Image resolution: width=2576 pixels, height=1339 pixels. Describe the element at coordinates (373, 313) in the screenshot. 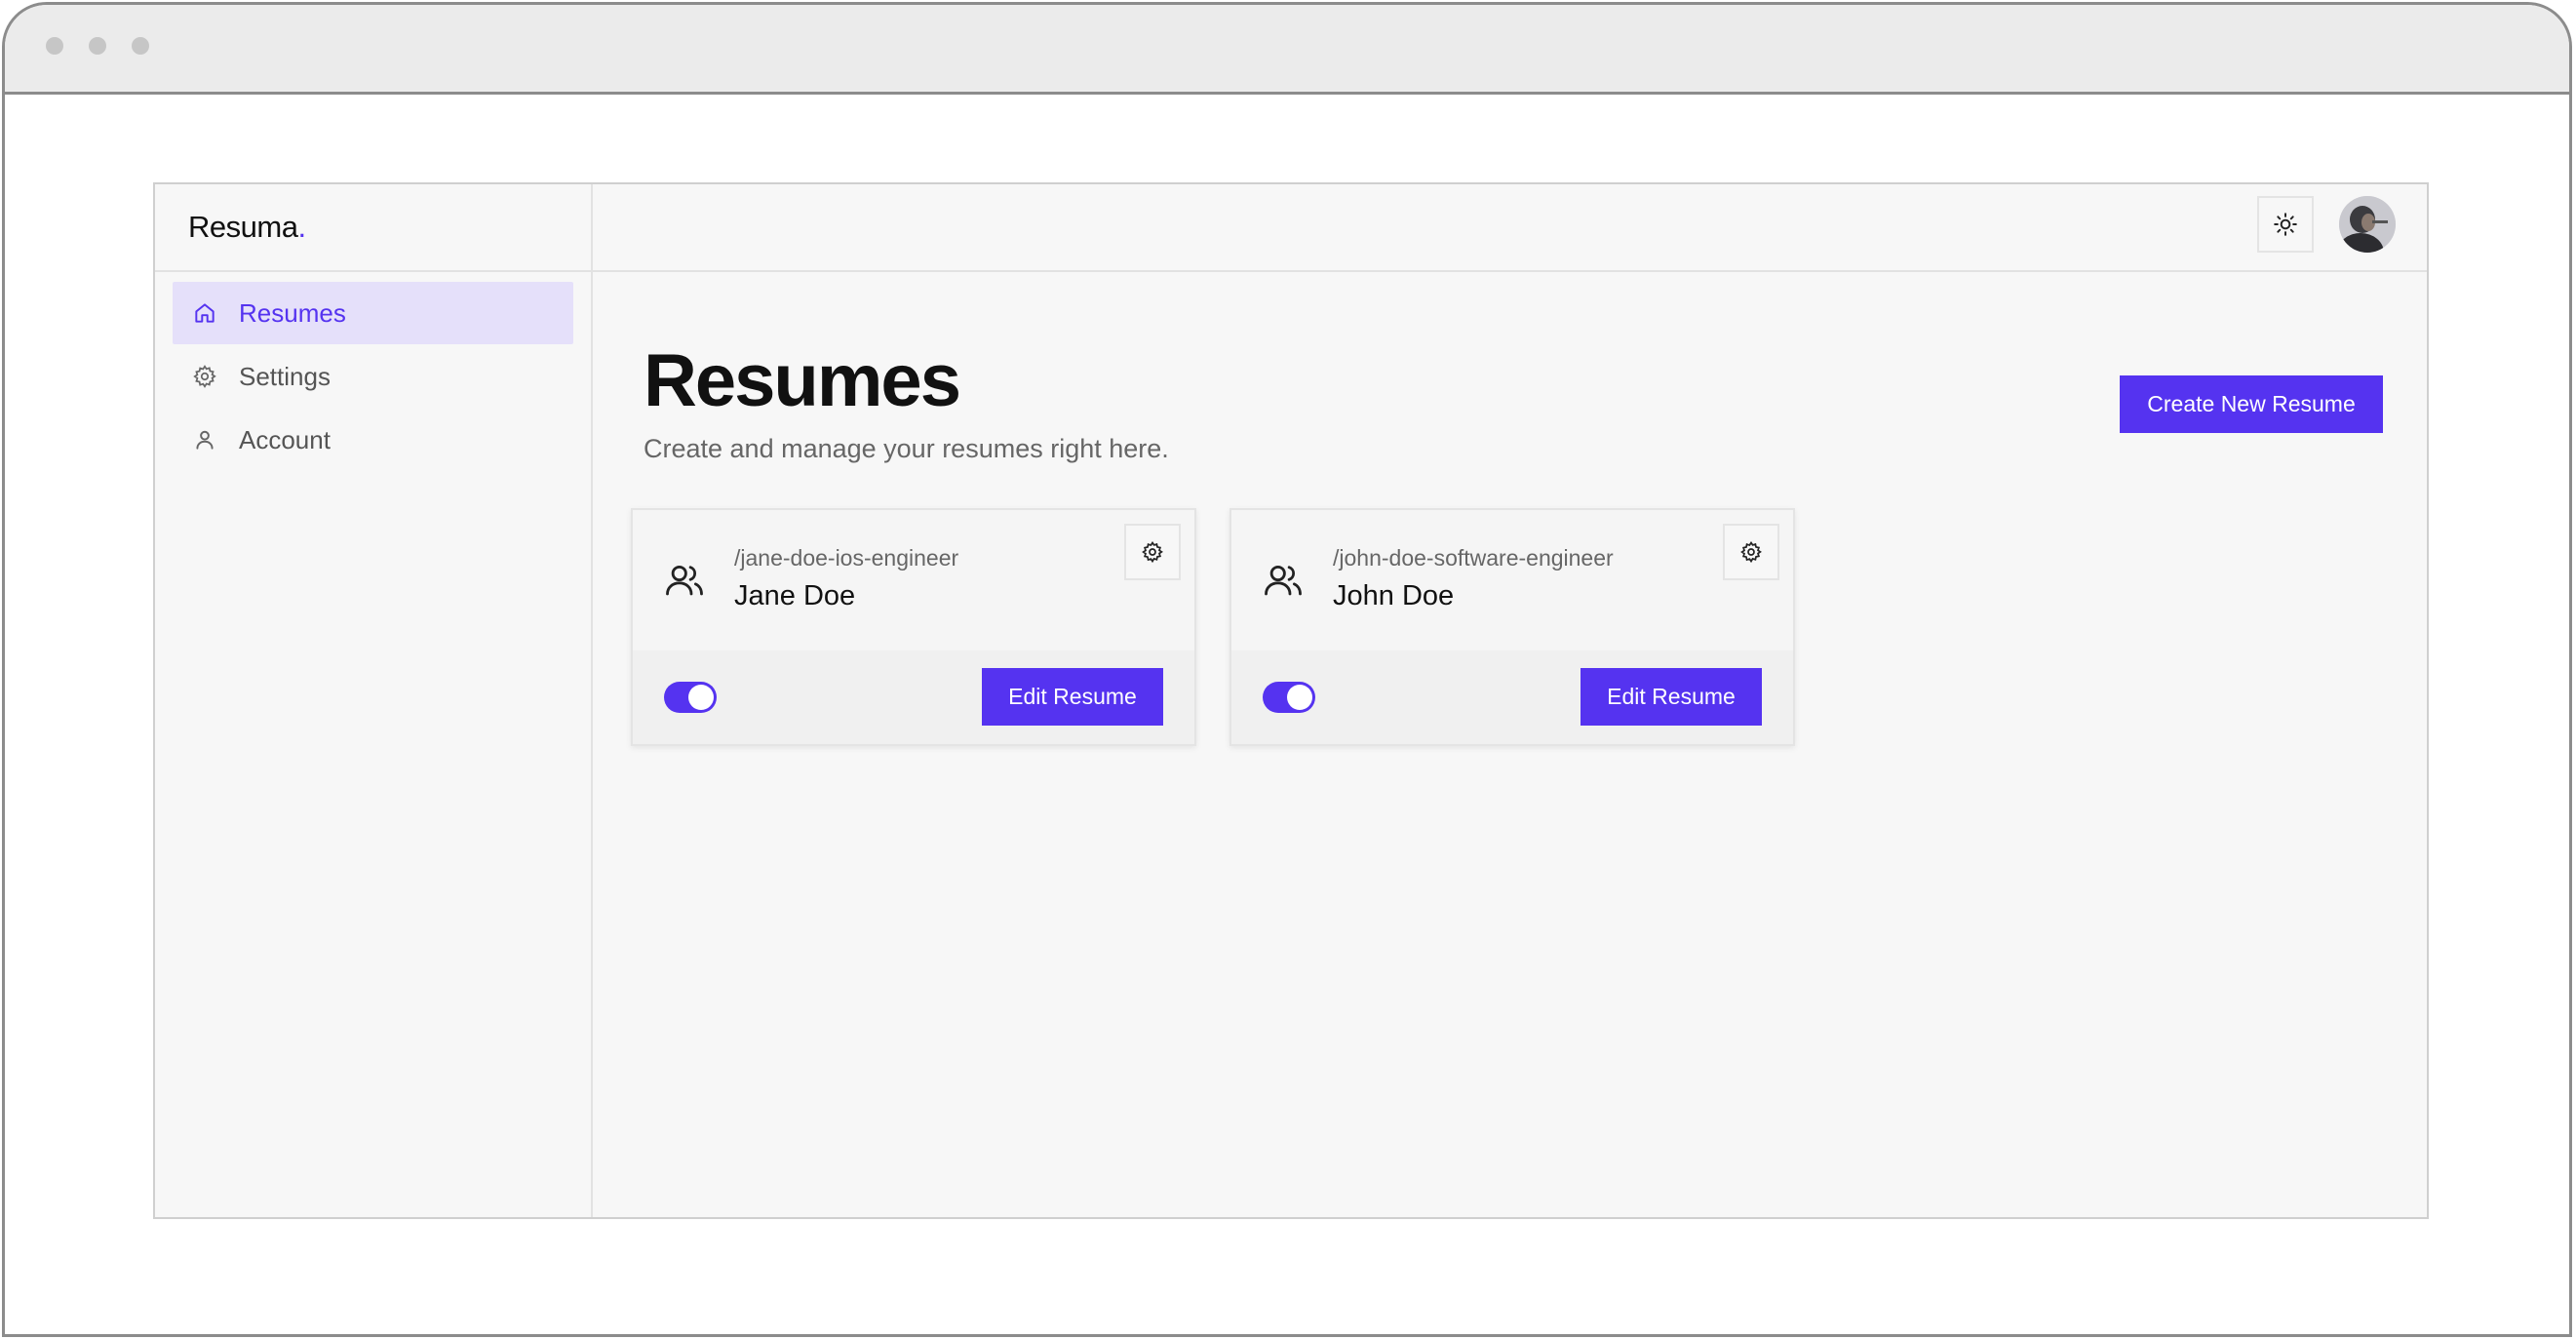

I see `sidebar-item-resumes: Resumes` at that location.